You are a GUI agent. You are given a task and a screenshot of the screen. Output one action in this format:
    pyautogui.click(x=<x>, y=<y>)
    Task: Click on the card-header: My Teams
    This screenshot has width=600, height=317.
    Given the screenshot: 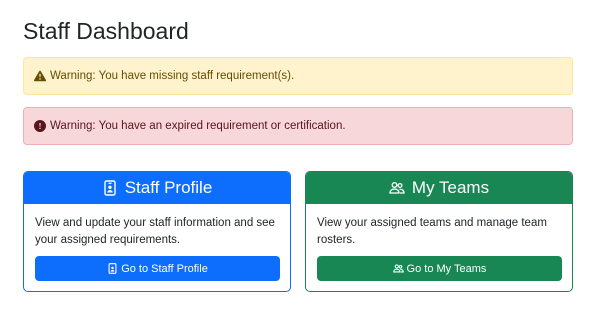 What is the action you would take?
    pyautogui.click(x=439, y=188)
    